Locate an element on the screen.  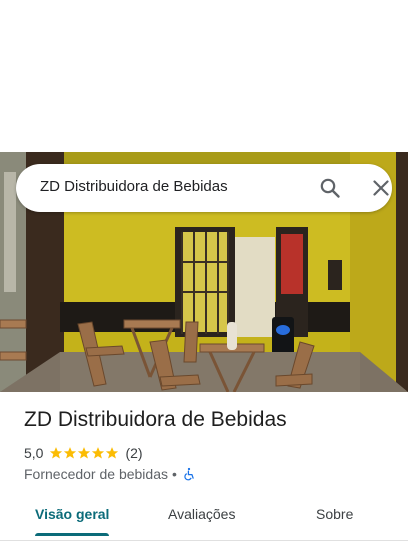
tab-about: Sobre is located at coordinates (334, 514).